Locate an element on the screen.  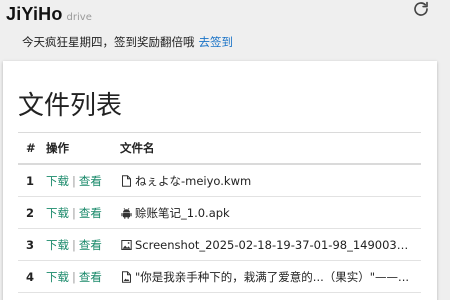
brand-subtitle: drive is located at coordinates (79, 17).